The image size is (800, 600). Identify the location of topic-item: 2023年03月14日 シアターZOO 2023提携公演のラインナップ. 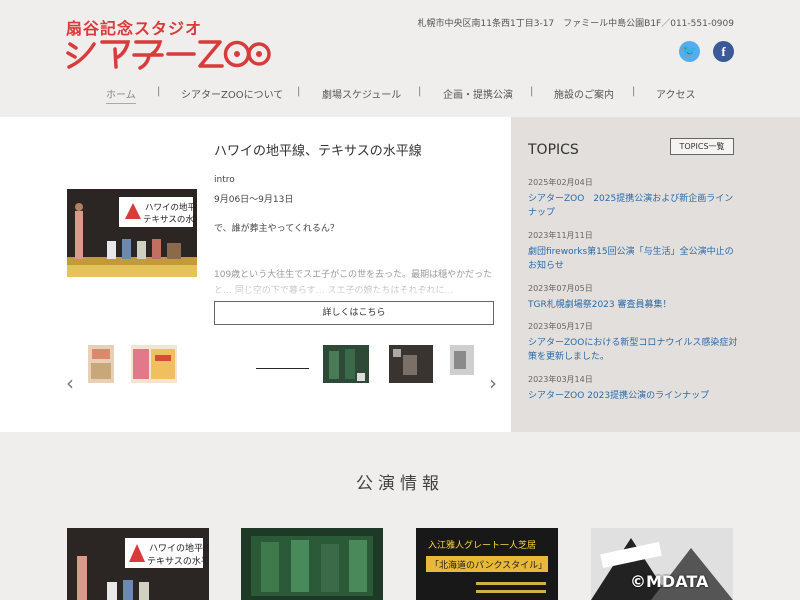
(634, 388).